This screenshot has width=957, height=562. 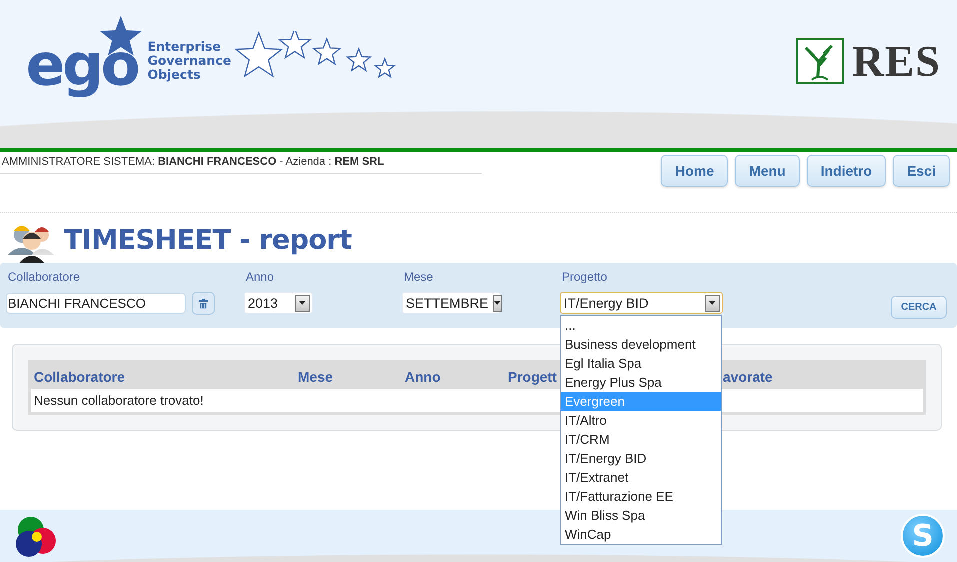 What do you see at coordinates (316, 377) in the screenshot?
I see `column-header: Mese` at bounding box center [316, 377].